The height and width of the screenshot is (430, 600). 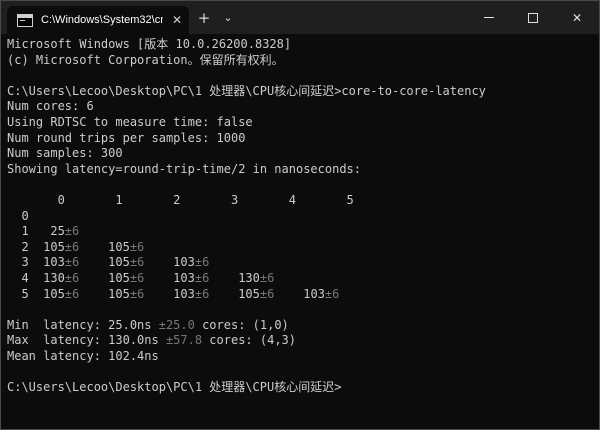 What do you see at coordinates (241, 324) in the screenshot?
I see `terminal-text: cores: (1,0)` at bounding box center [241, 324].